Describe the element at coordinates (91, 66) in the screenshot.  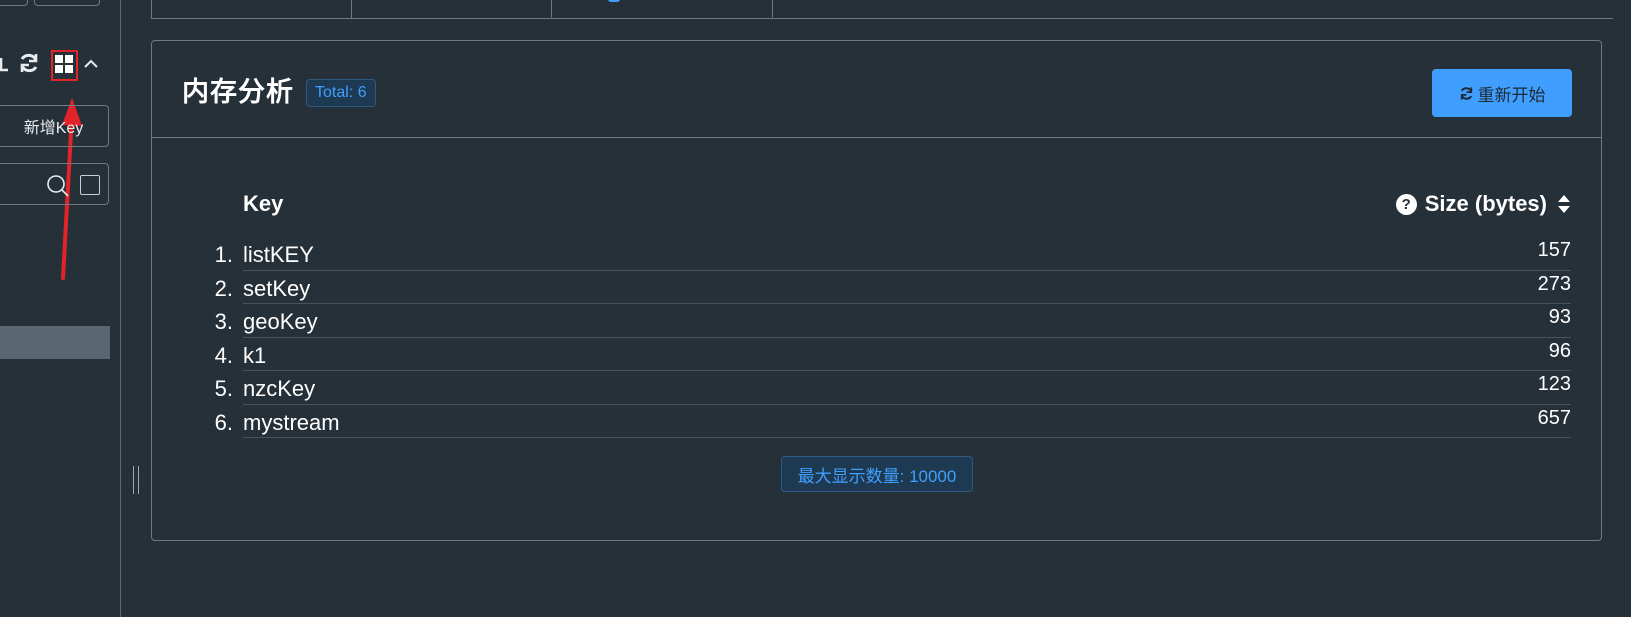
I see `chevron-up-icon` at that location.